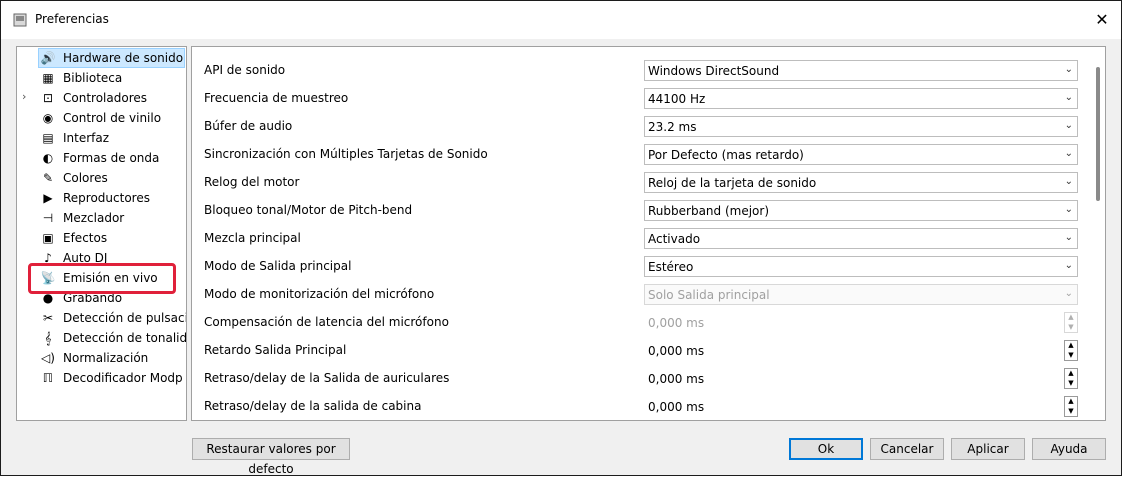 The height and width of the screenshot is (479, 1122). Describe the element at coordinates (48, 378) in the screenshot. I see `decoder-icon: ℿ` at that location.